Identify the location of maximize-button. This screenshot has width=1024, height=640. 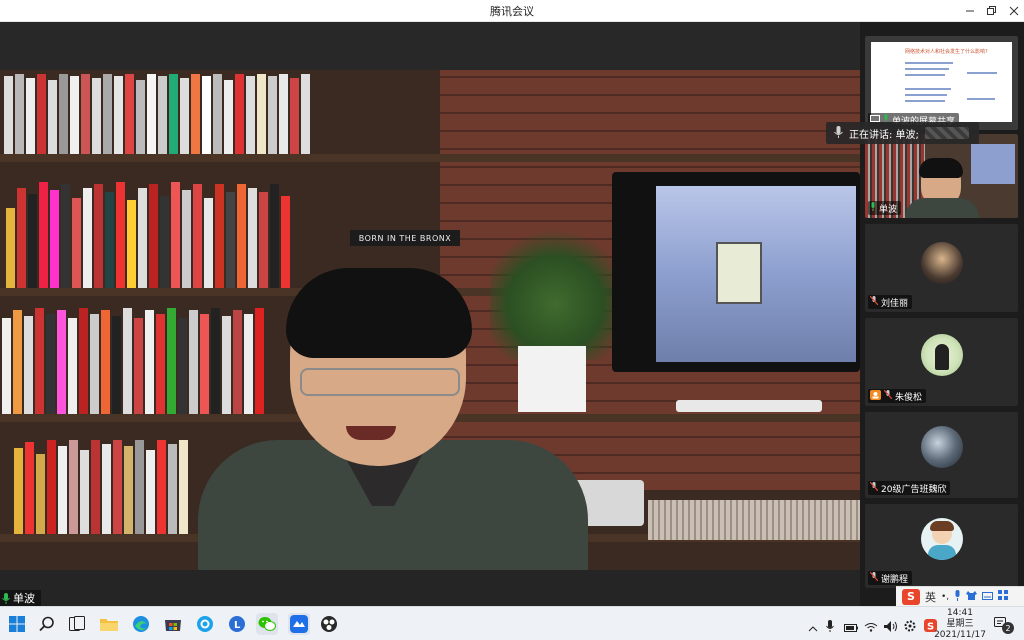
(992, 11).